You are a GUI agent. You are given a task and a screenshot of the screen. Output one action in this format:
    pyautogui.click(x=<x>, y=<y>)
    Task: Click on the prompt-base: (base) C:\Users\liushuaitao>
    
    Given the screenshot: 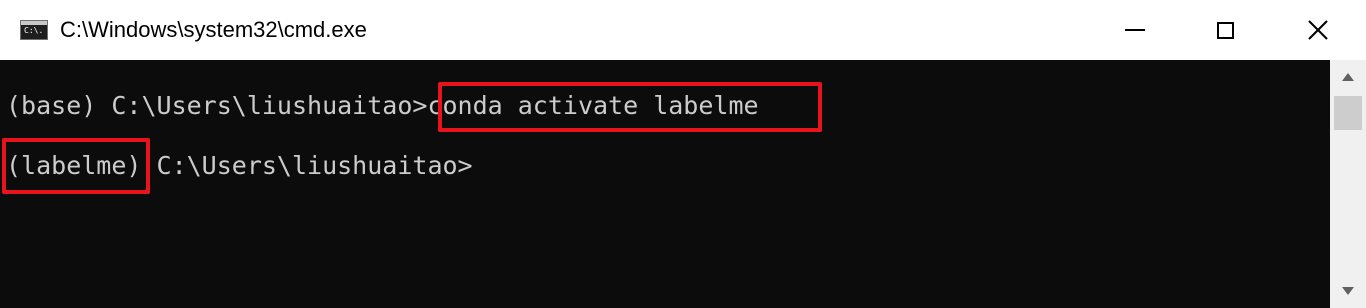 What is the action you would take?
    pyautogui.click(x=217, y=105)
    